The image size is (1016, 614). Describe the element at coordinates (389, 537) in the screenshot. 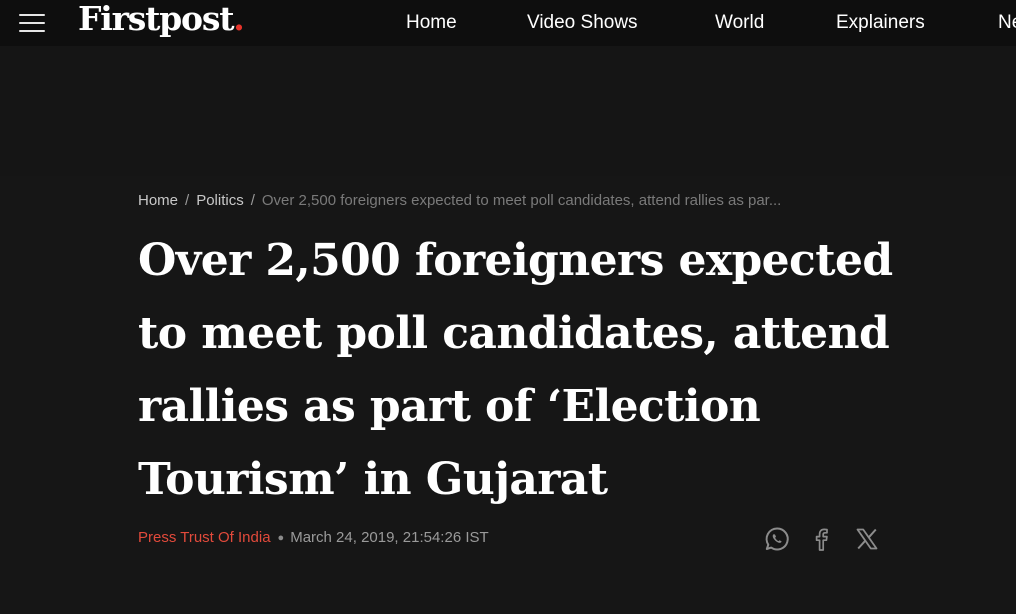

I see `publish-date: March 24, 2019, 21:54:26 IST` at that location.